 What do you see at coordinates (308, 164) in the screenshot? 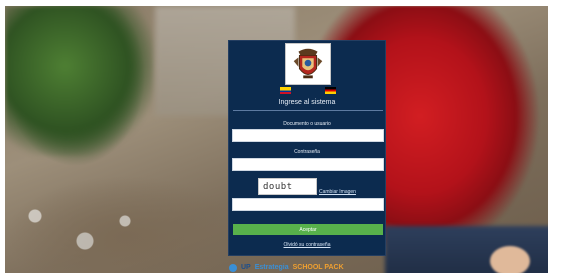
I see `password-input` at bounding box center [308, 164].